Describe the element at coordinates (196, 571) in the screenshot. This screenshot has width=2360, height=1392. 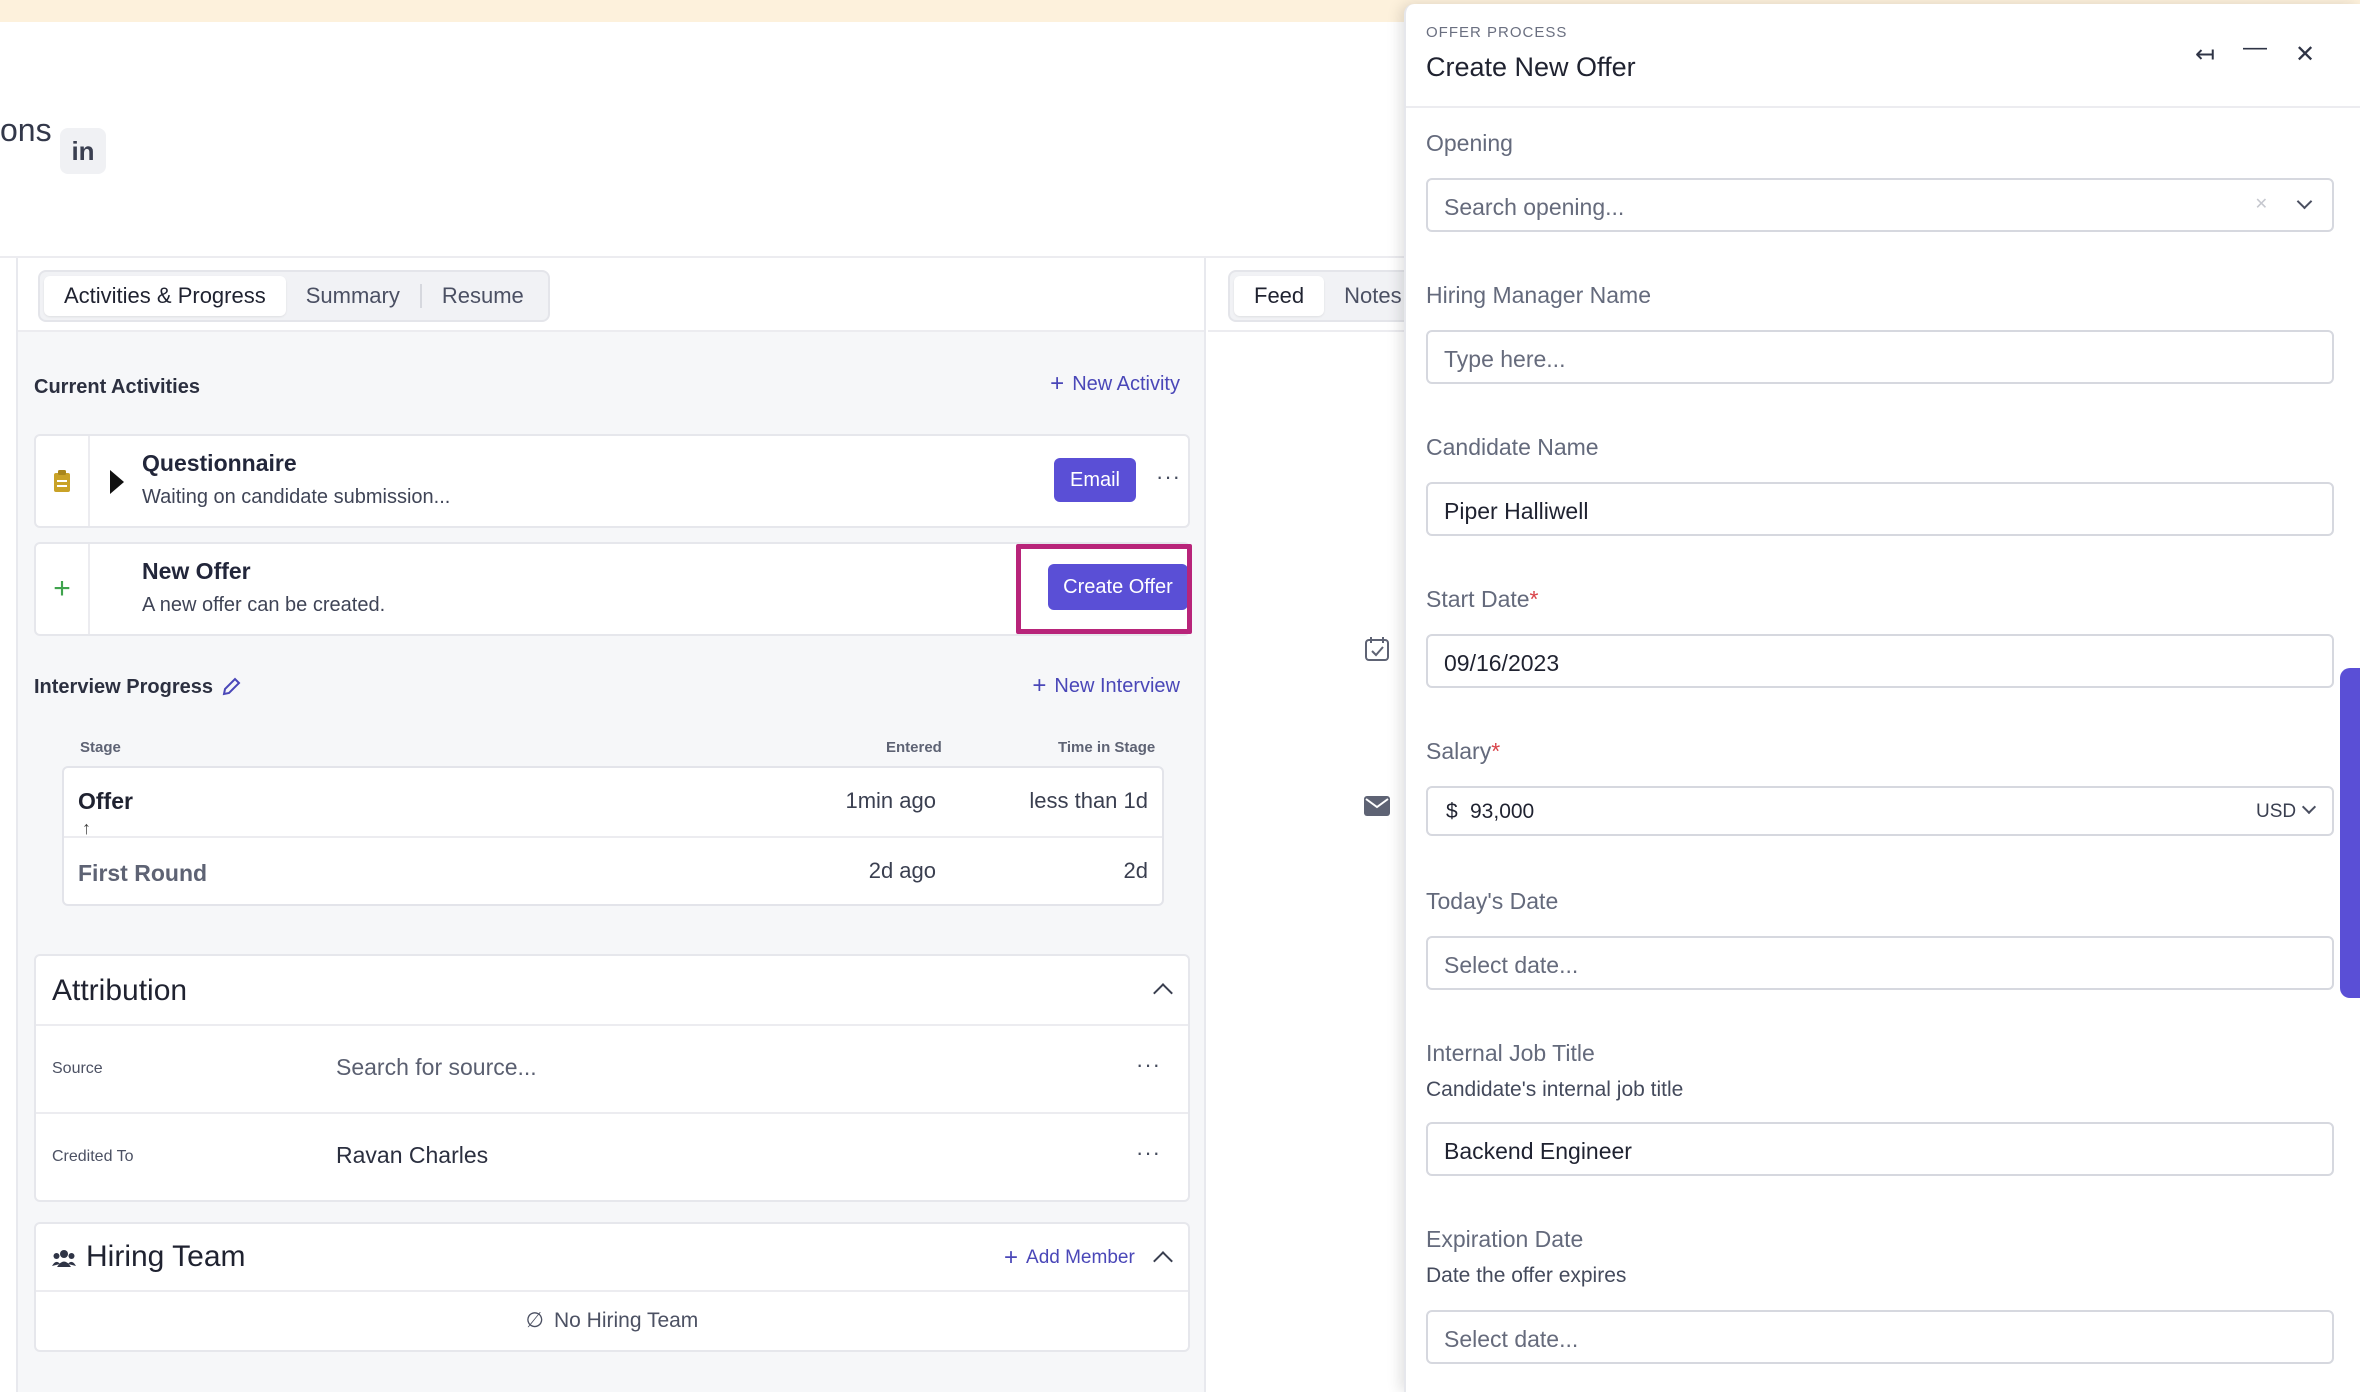
I see `activity-title: New Offer` at that location.